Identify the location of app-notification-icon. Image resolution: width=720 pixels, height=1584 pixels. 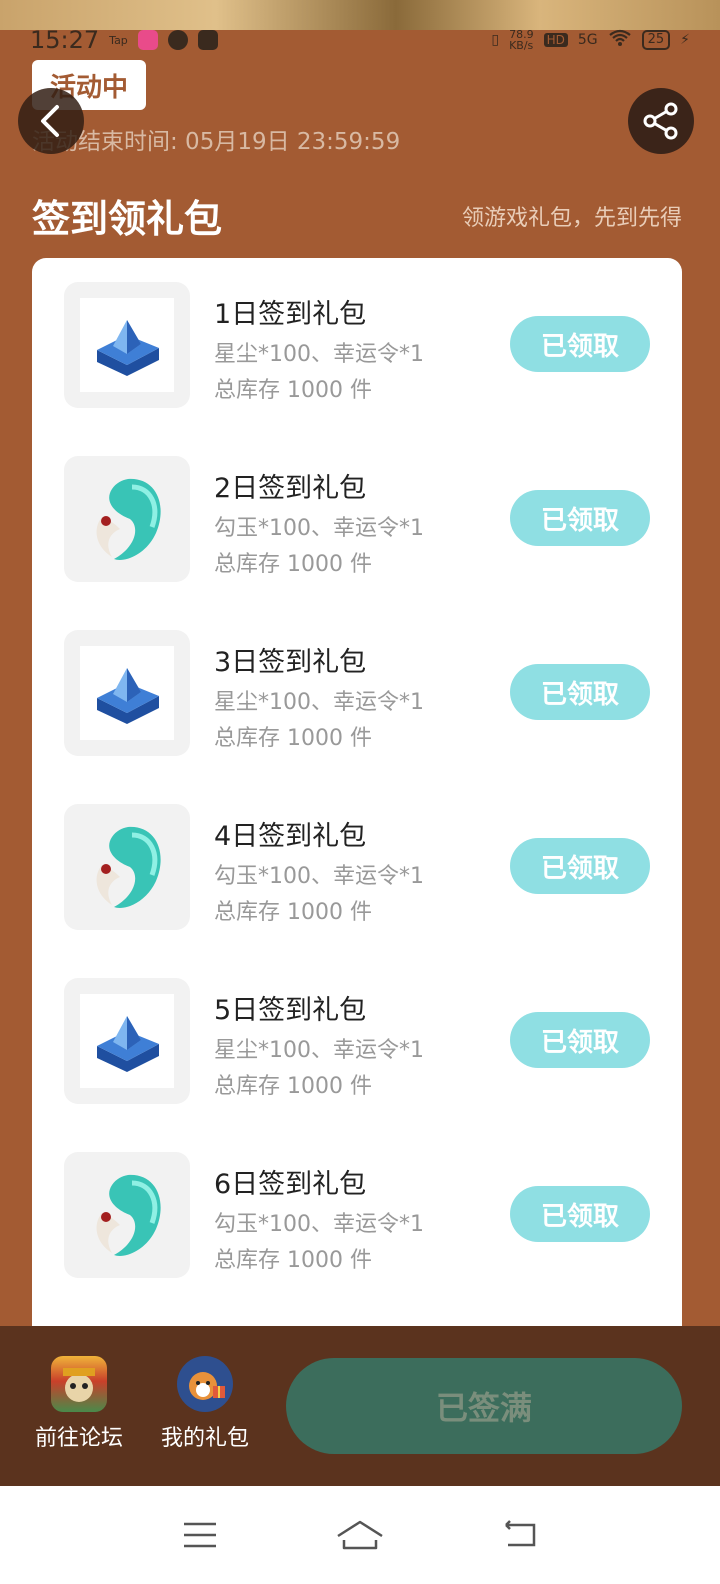
(147, 40).